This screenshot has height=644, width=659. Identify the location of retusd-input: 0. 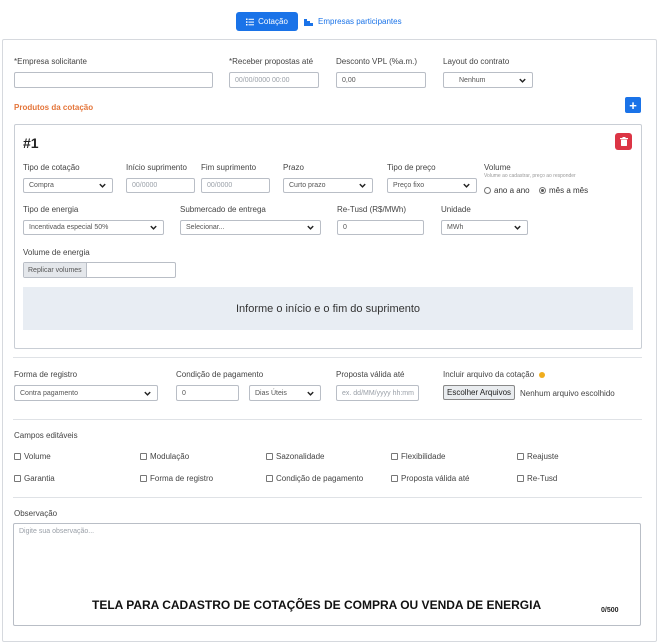
(380, 227).